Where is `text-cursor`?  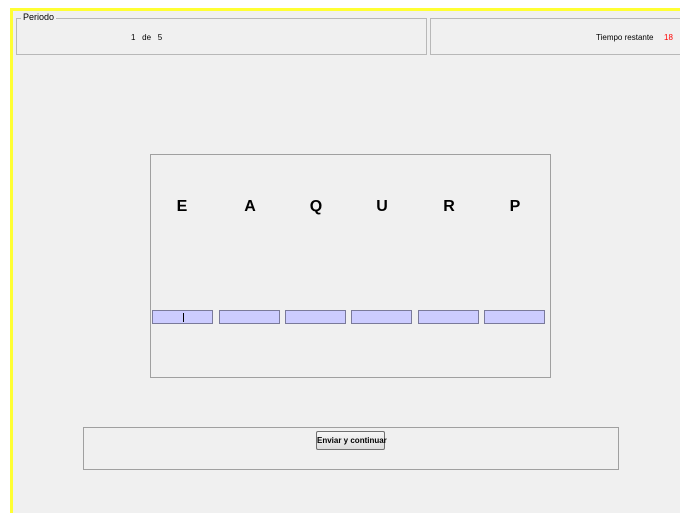
text-cursor is located at coordinates (183, 317).